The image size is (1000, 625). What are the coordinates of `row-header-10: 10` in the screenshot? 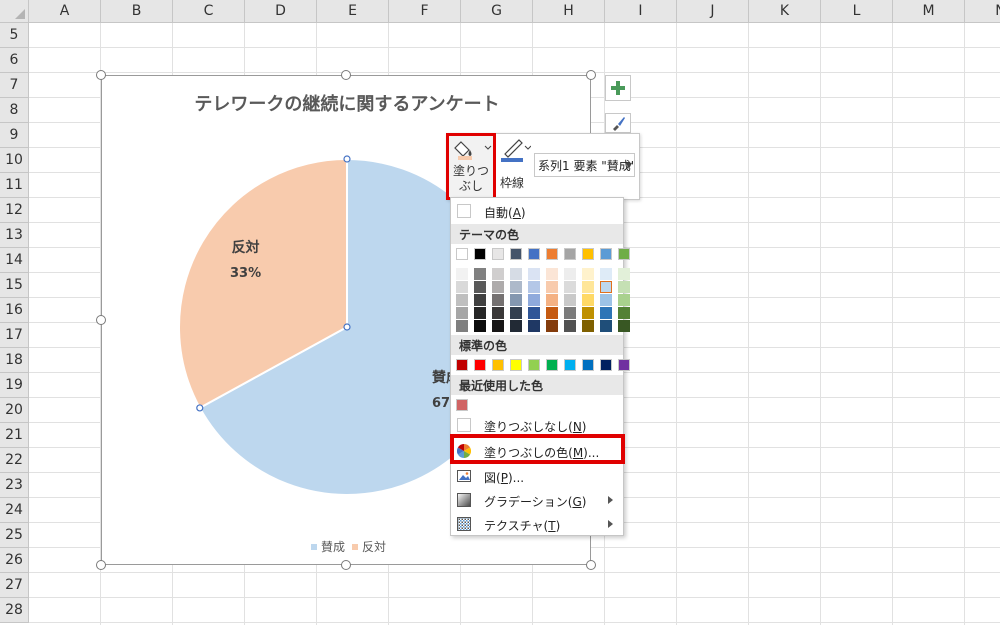 It's located at (14, 160).